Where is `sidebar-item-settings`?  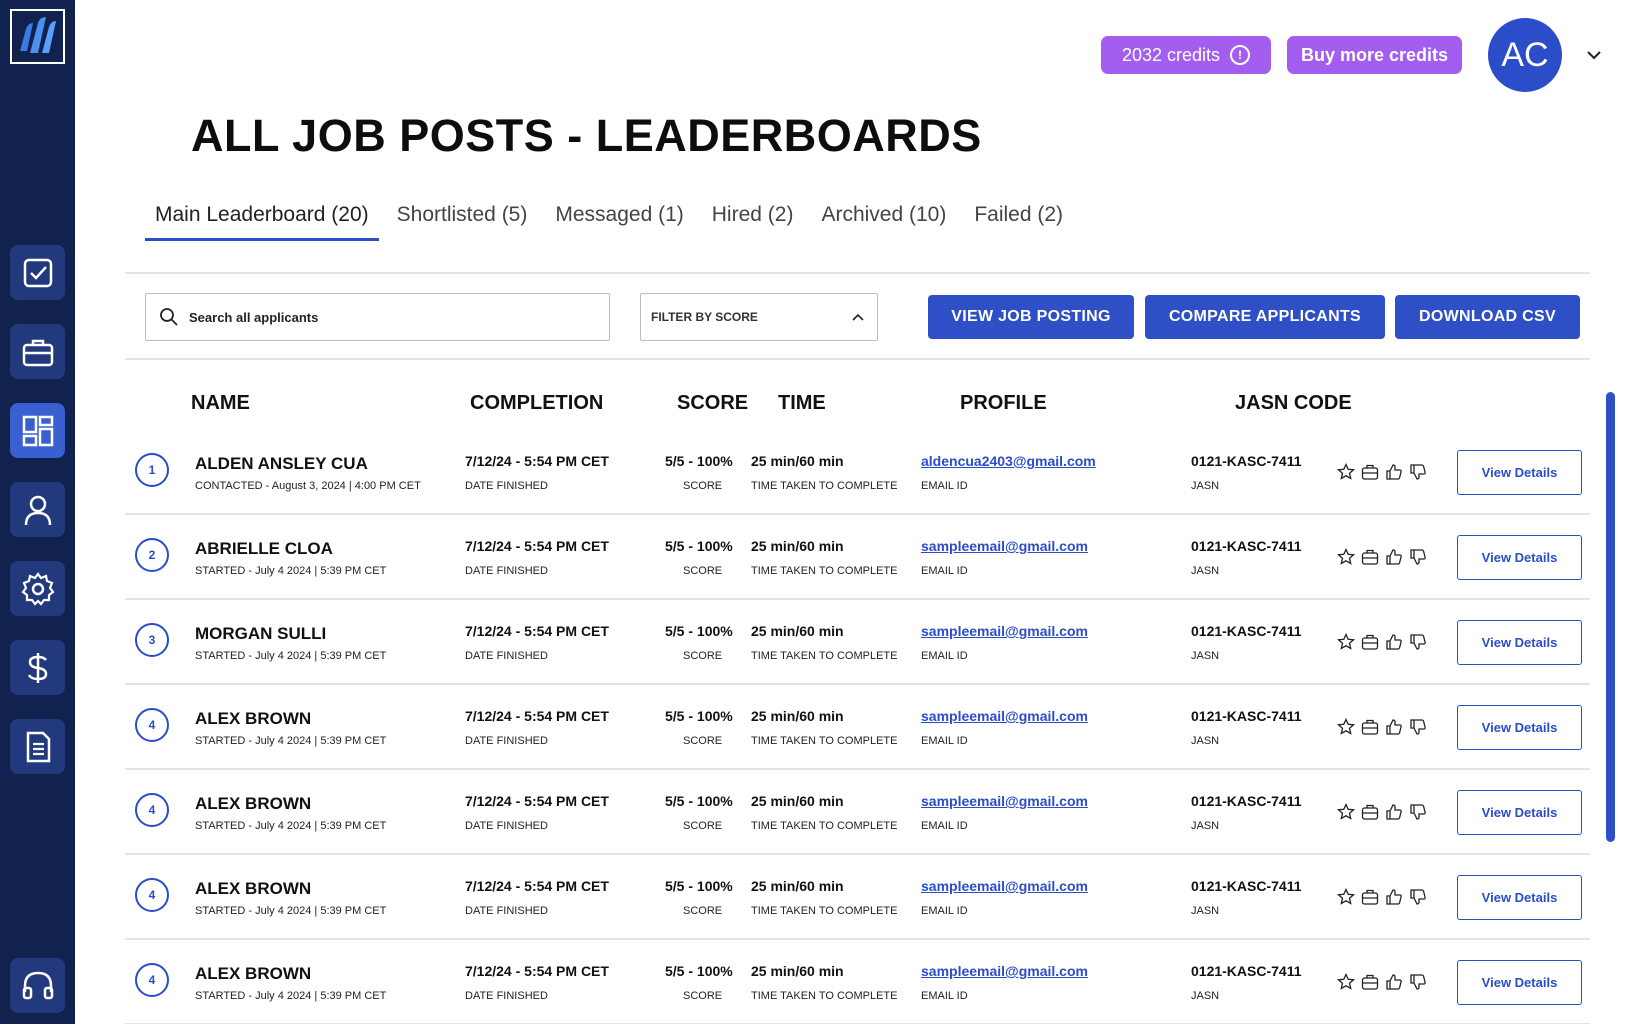 sidebar-item-settings is located at coordinates (37, 588).